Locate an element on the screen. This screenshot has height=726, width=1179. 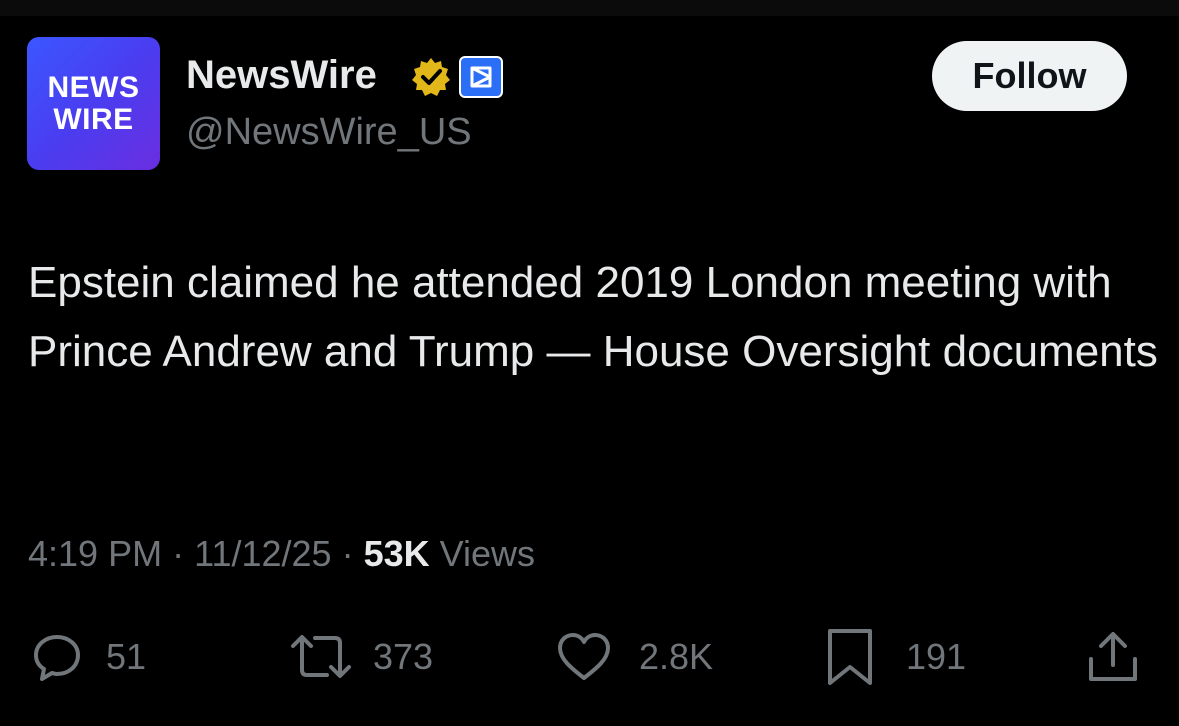
share-button is located at coordinates (1113, 657).